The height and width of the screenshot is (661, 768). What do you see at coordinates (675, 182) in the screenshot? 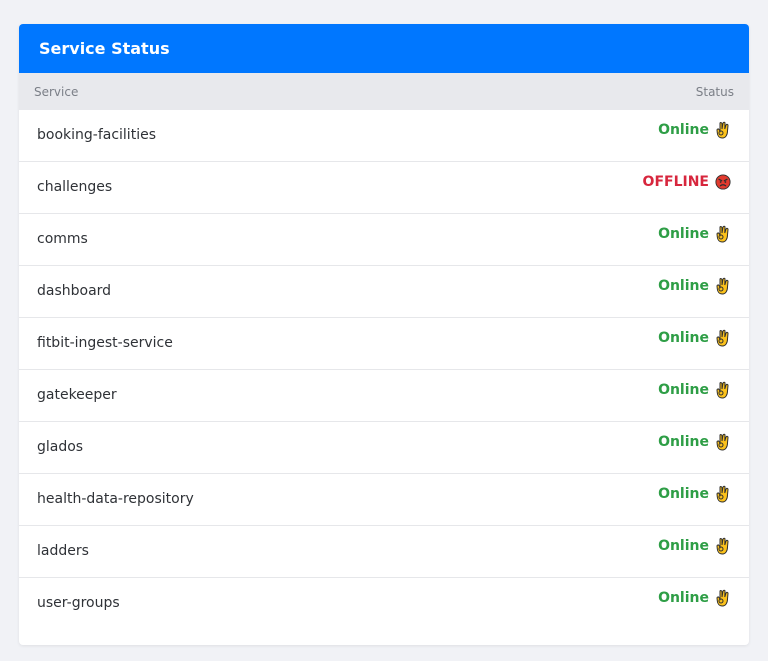
I see `status-label: OFFLINE` at bounding box center [675, 182].